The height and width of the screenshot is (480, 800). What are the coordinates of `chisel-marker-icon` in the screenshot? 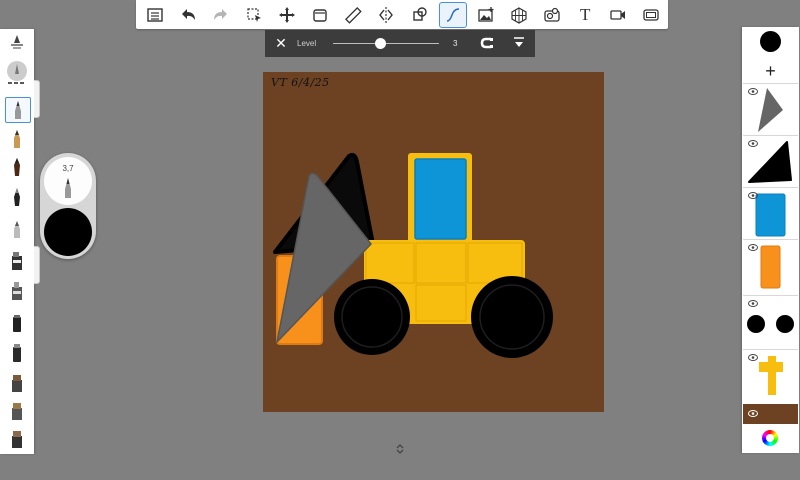 It's located at (17, 261).